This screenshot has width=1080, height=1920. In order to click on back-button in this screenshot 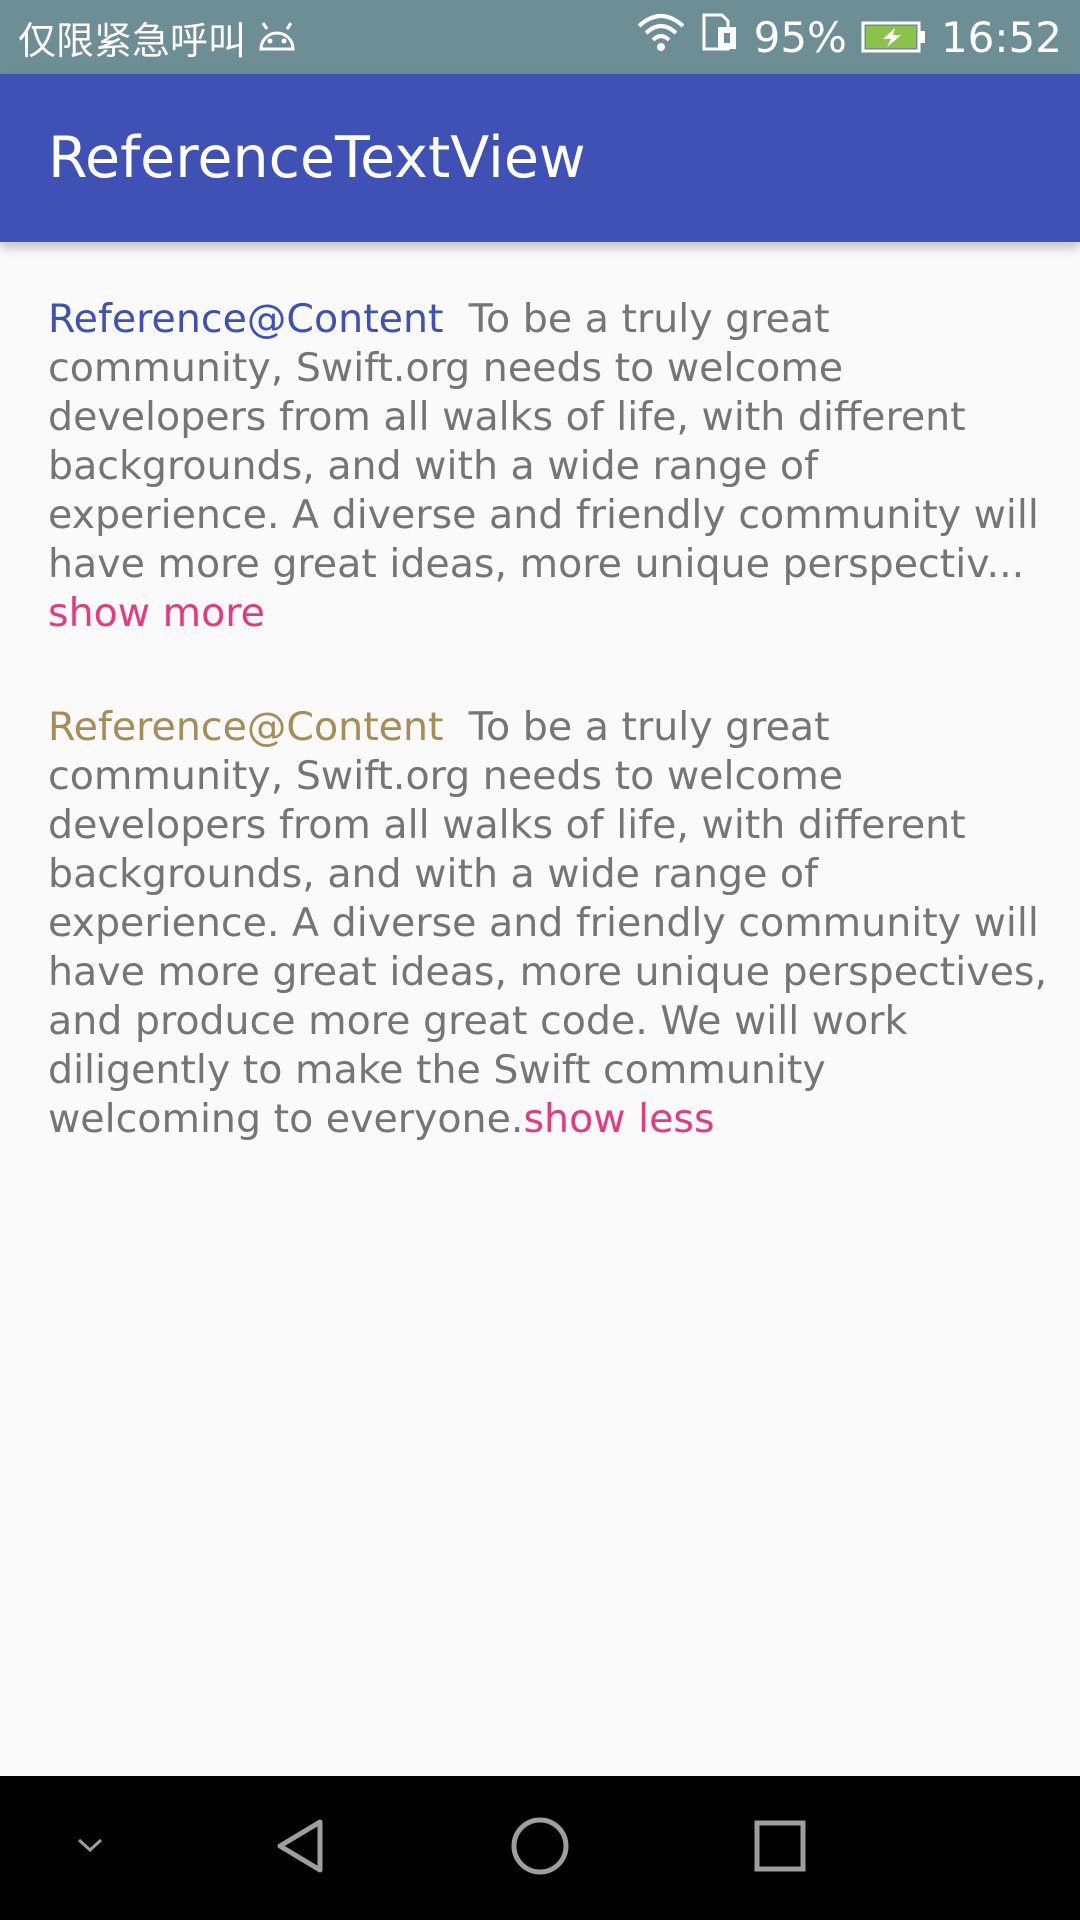, I will do `click(300, 1848)`.